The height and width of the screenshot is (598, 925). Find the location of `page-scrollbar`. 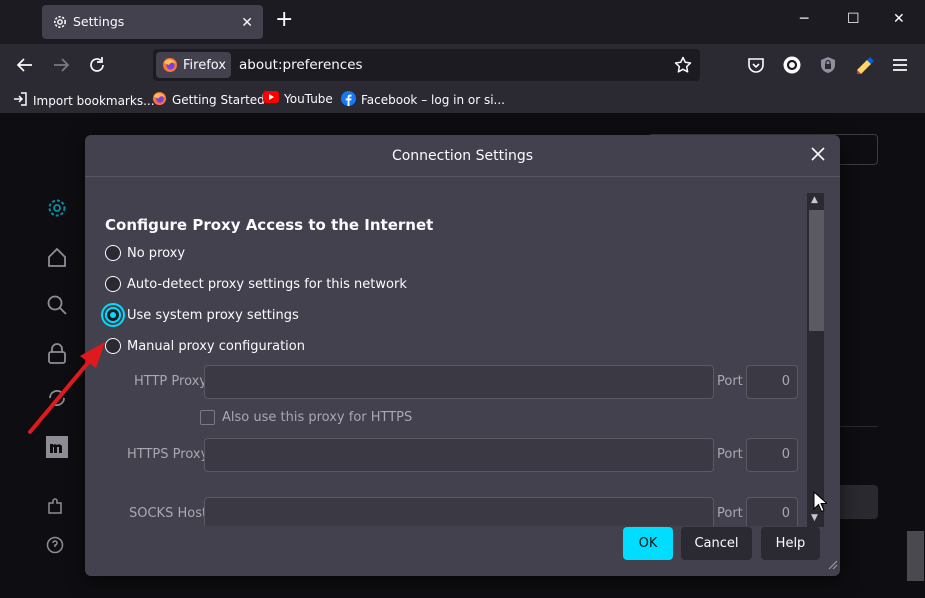

page-scrollbar is located at coordinates (915, 355).